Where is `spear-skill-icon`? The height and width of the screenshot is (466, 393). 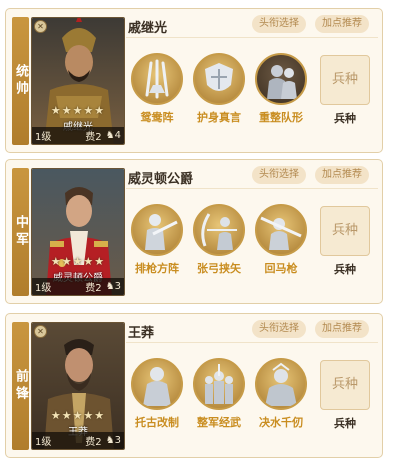 spear-skill-icon is located at coordinates (281, 230).